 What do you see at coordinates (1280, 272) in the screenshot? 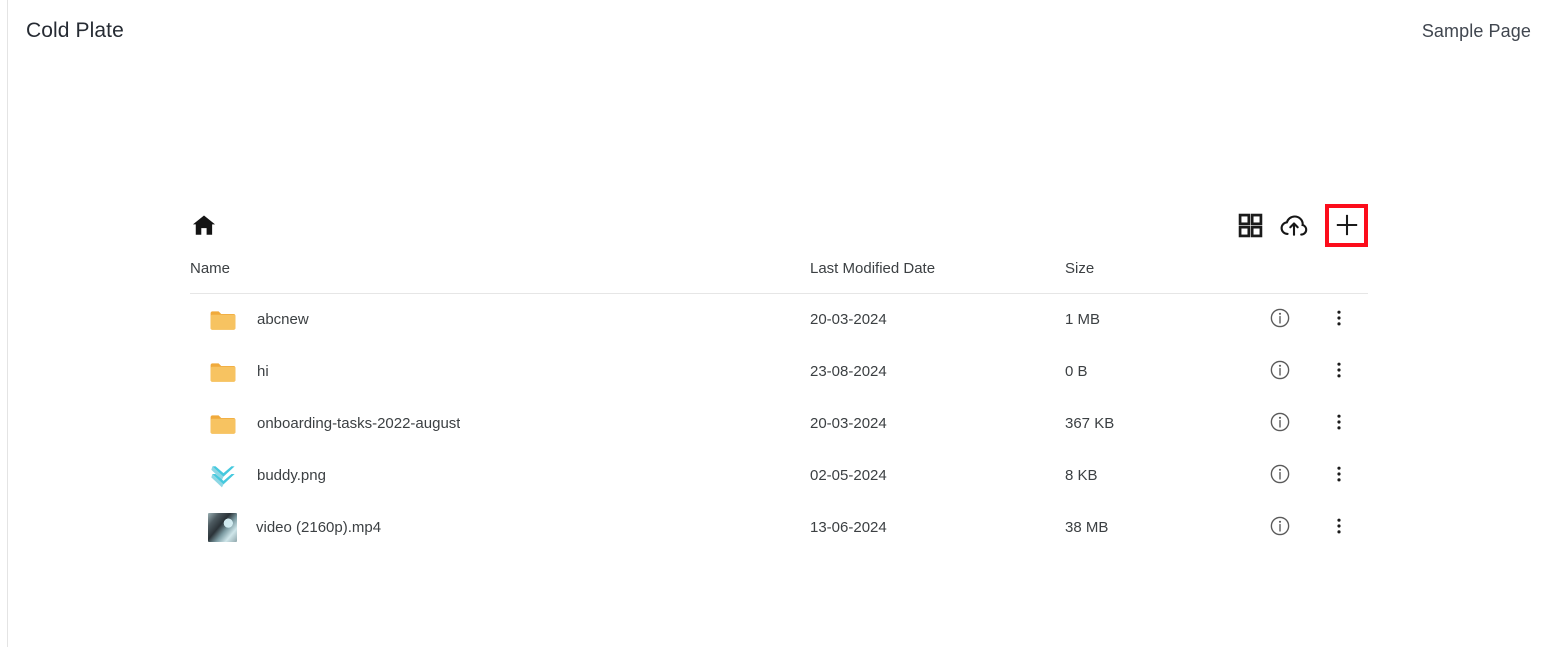
I see `column-header-info` at bounding box center [1280, 272].